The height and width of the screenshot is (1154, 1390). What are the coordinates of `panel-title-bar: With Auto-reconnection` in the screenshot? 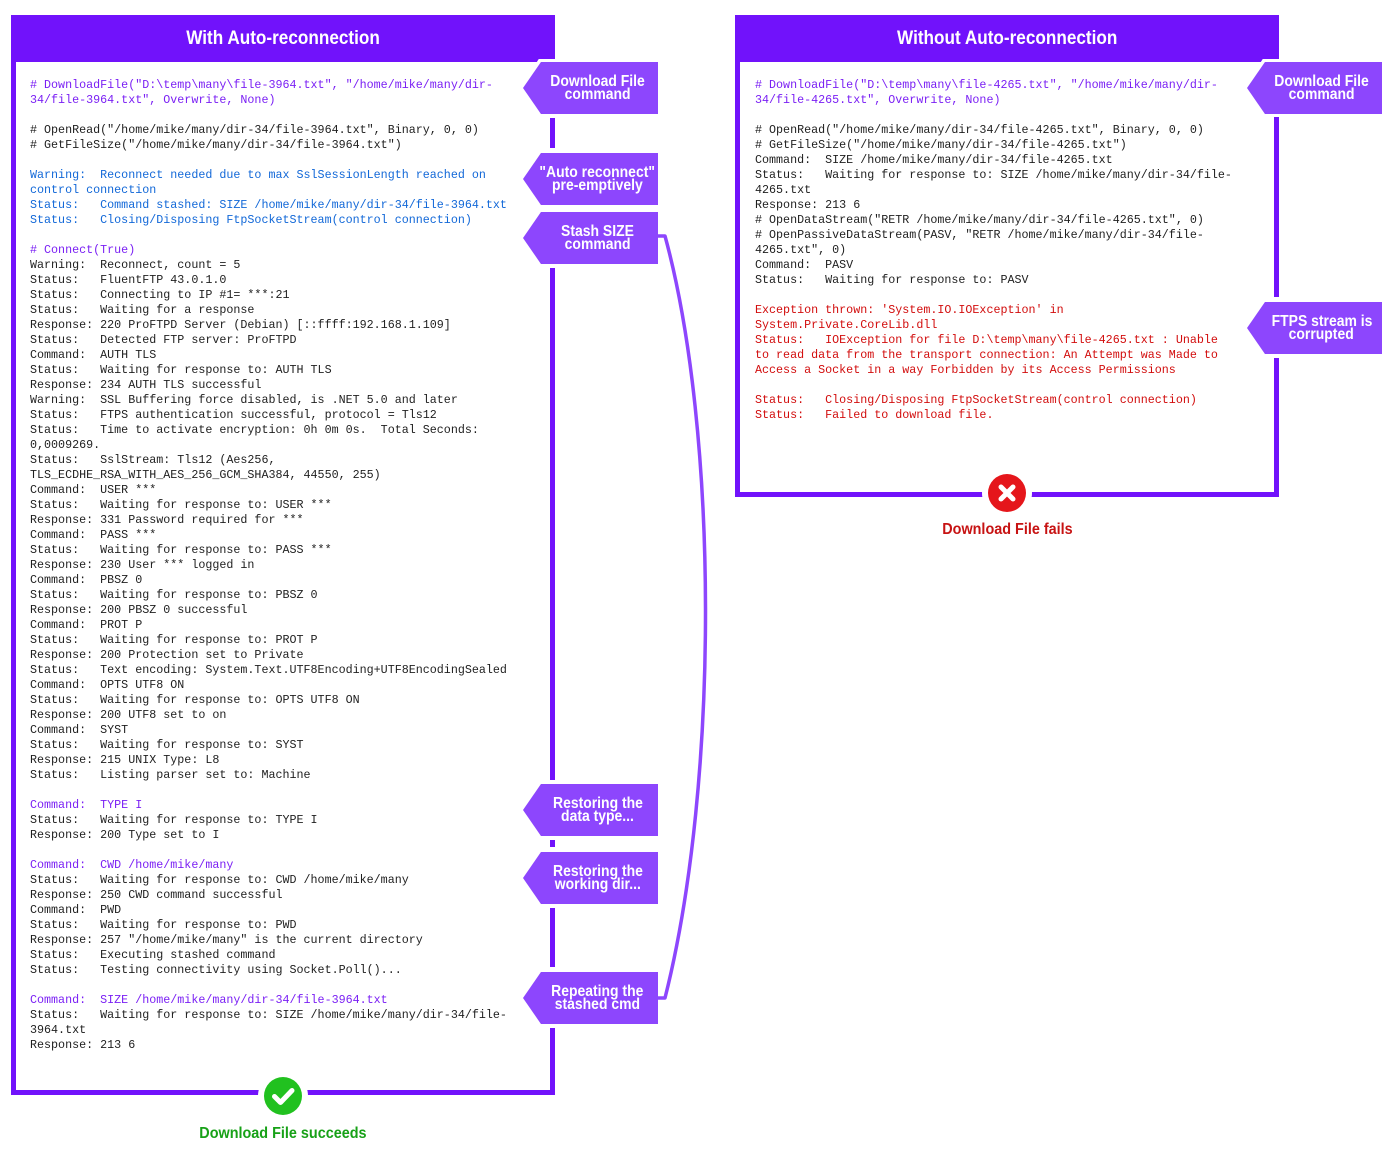 It's located at (283, 38).